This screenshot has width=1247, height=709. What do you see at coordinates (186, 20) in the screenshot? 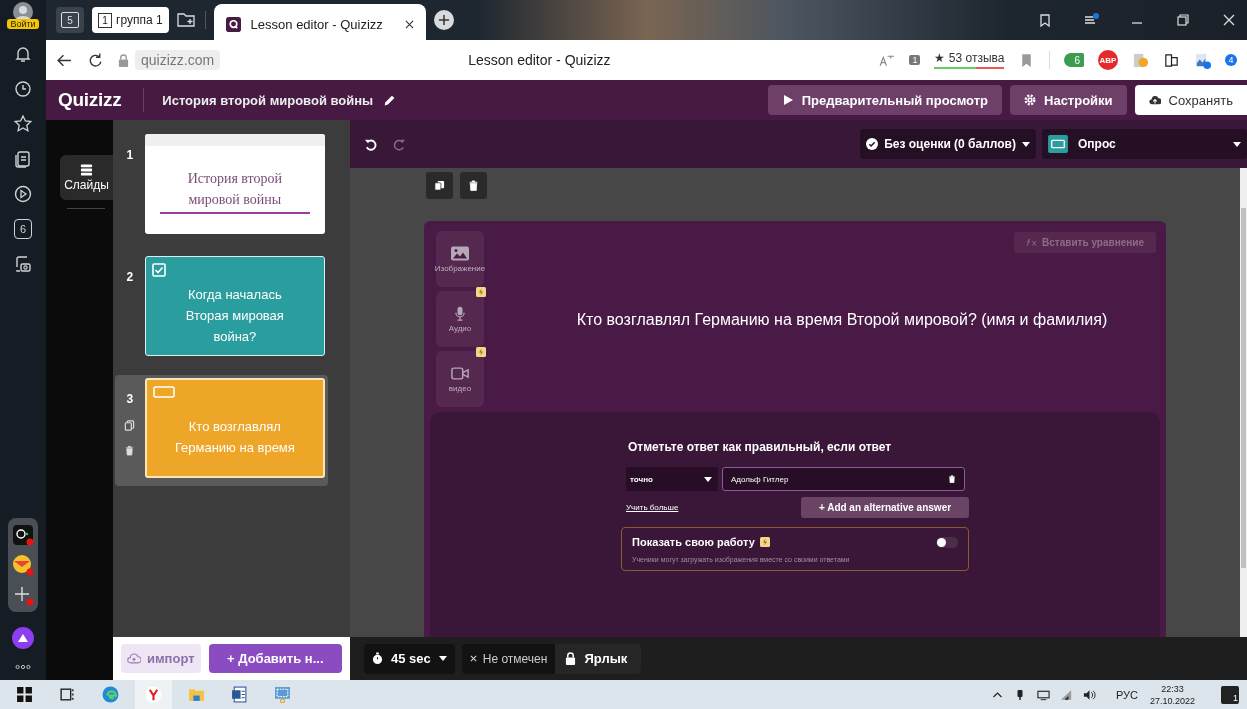
I see `new-folder-icon` at bounding box center [186, 20].